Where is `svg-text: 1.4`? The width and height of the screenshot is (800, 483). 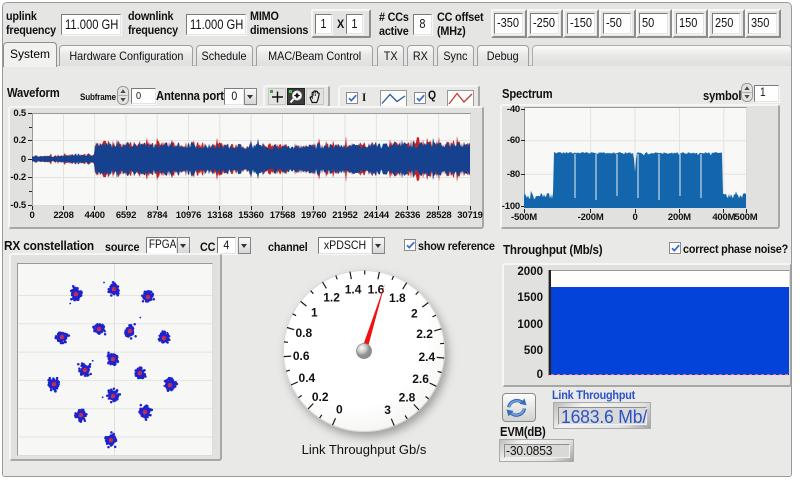 svg-text: 1.4 is located at coordinates (353, 290).